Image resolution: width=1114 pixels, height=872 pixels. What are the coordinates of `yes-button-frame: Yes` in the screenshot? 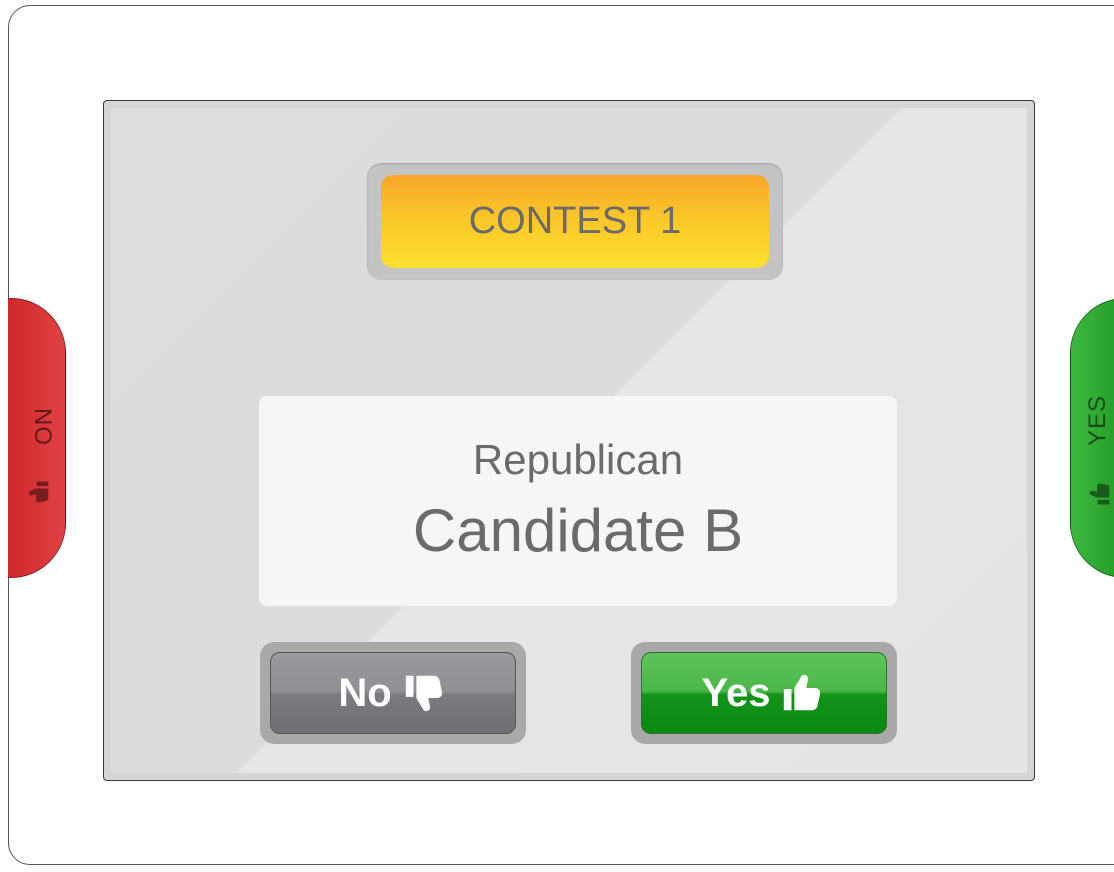 It's located at (764, 693).